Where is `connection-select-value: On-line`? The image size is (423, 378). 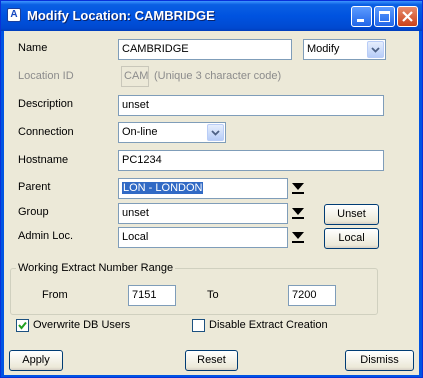
connection-select-value: On-line is located at coordinates (140, 132).